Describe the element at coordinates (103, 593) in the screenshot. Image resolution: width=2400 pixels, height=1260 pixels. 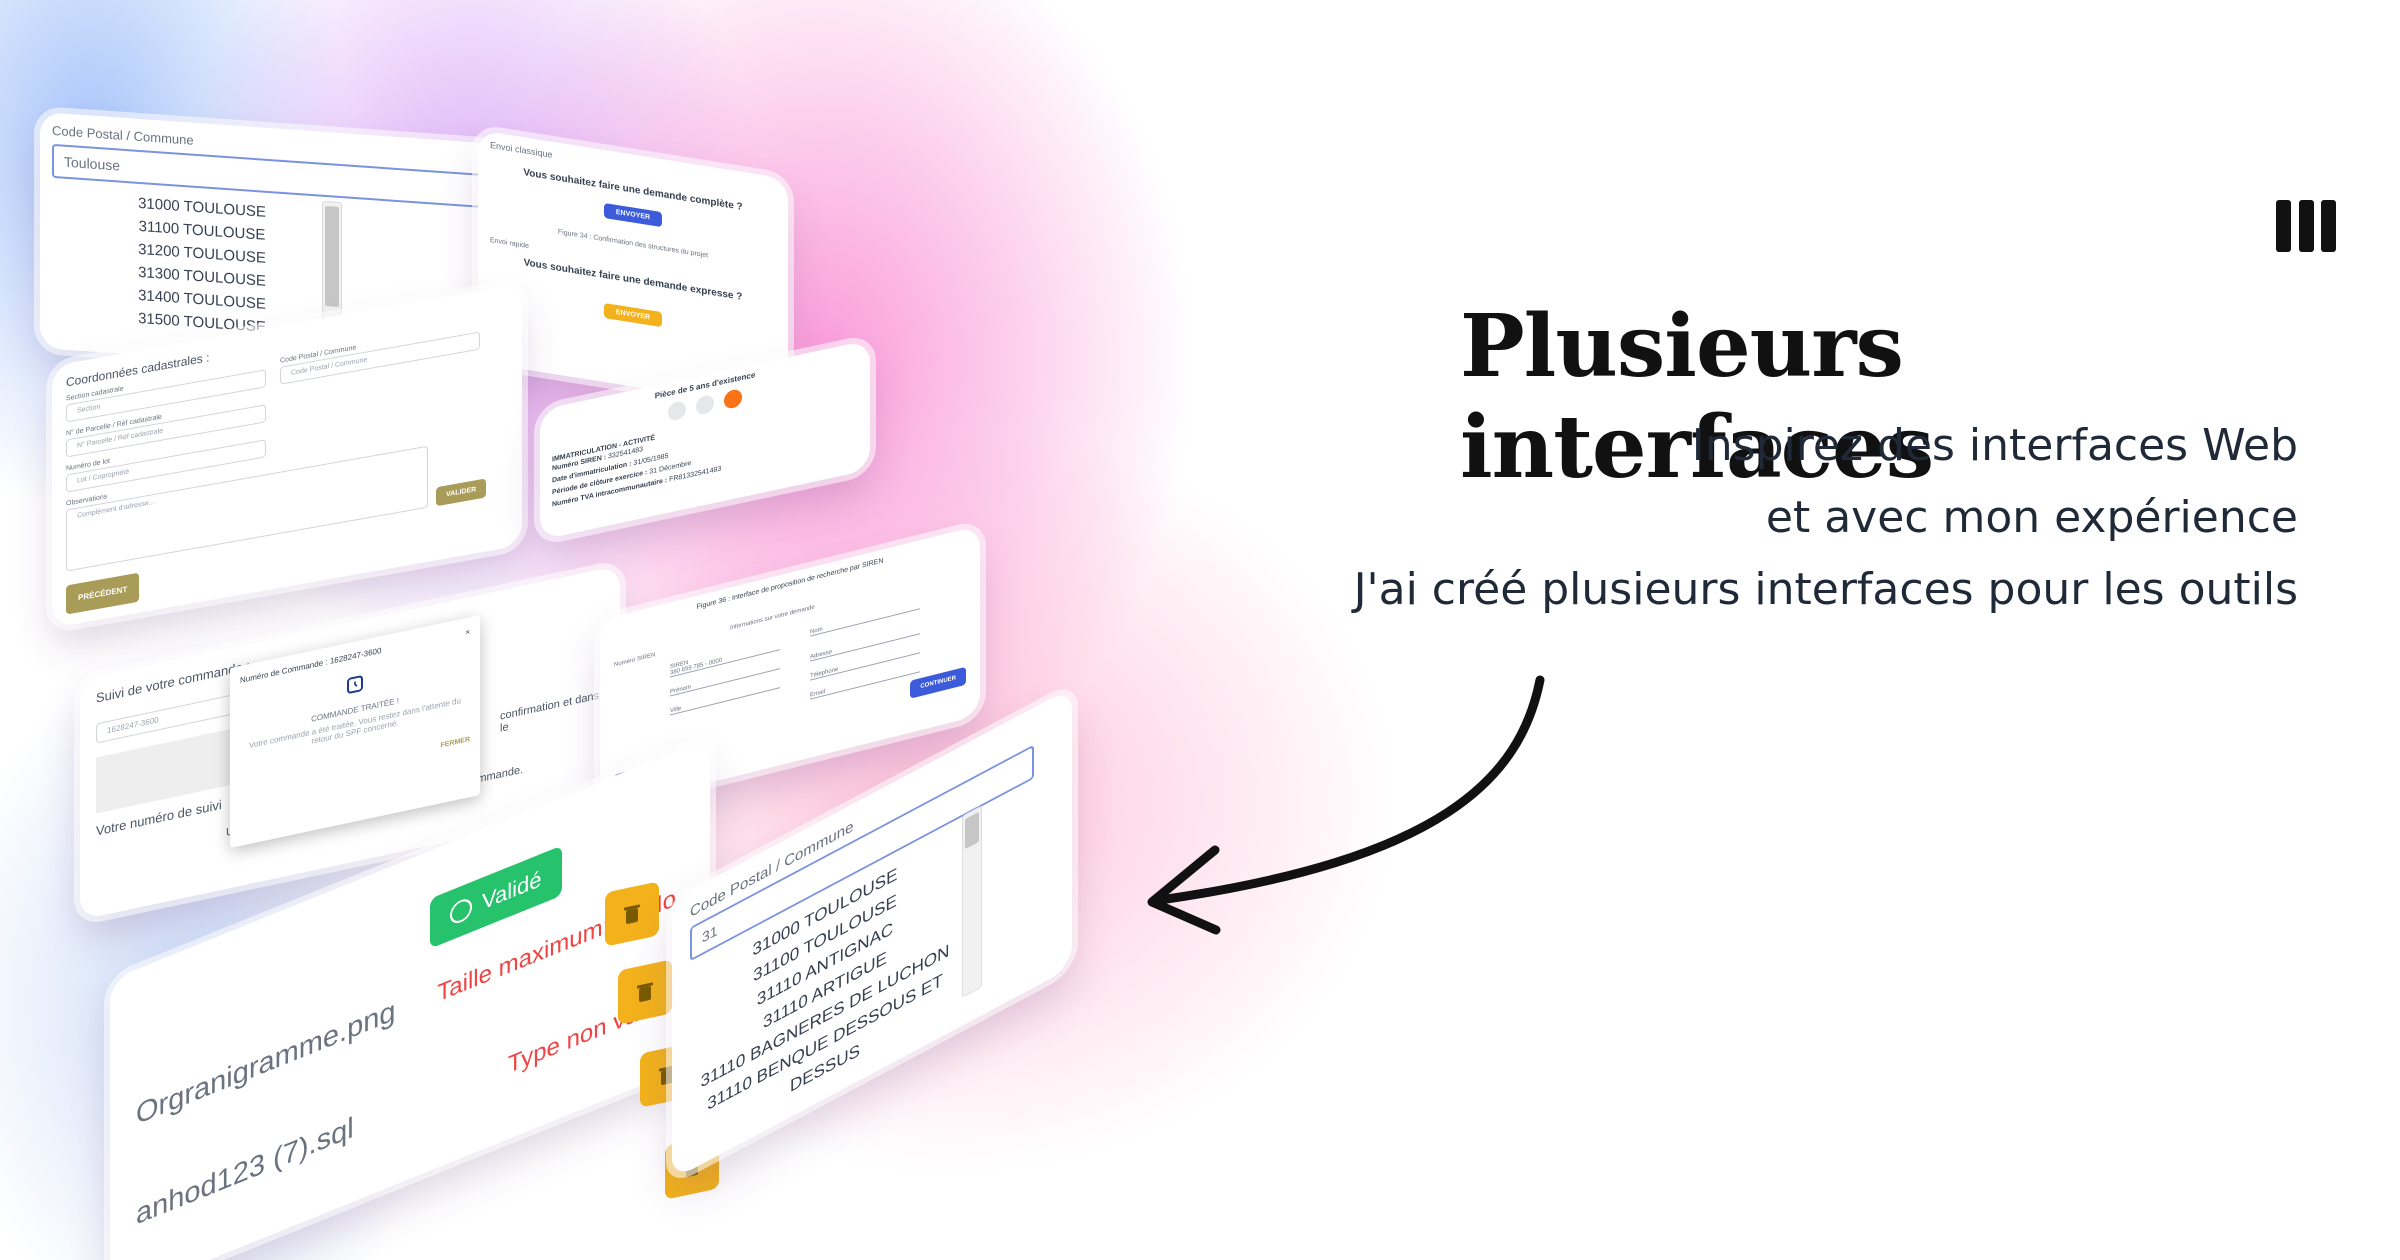
I see `previous-button: PRÉCÉDENT` at that location.